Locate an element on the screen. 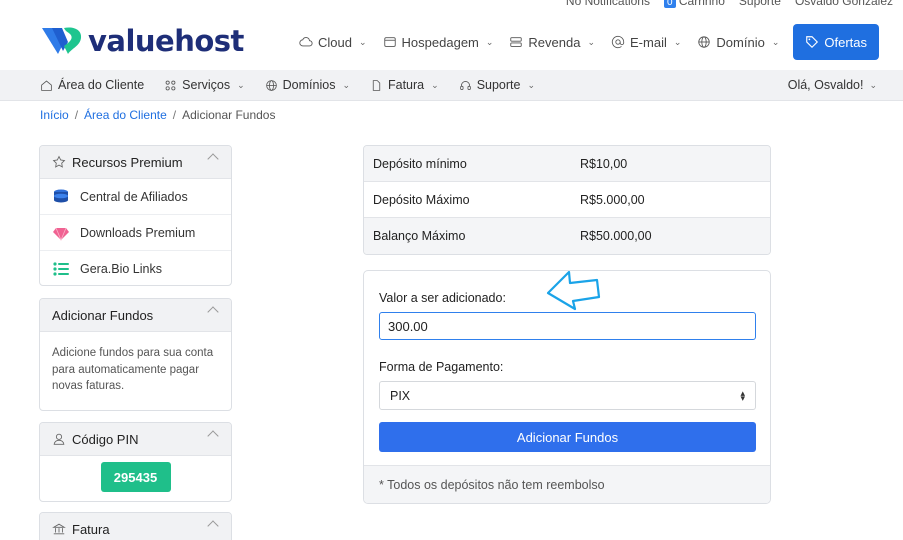 This screenshot has width=903, height=540. subnav-support-label: Suporte is located at coordinates (498, 85).